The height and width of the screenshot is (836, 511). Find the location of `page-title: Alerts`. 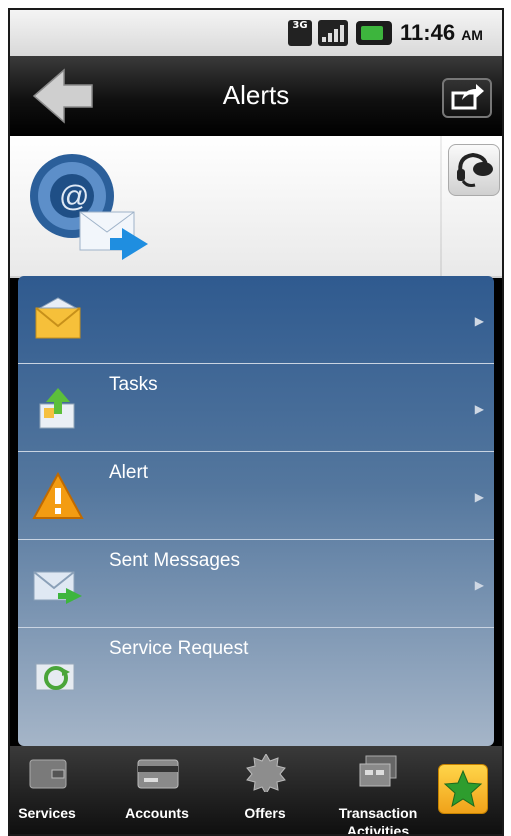

page-title: Alerts is located at coordinates (256, 95).